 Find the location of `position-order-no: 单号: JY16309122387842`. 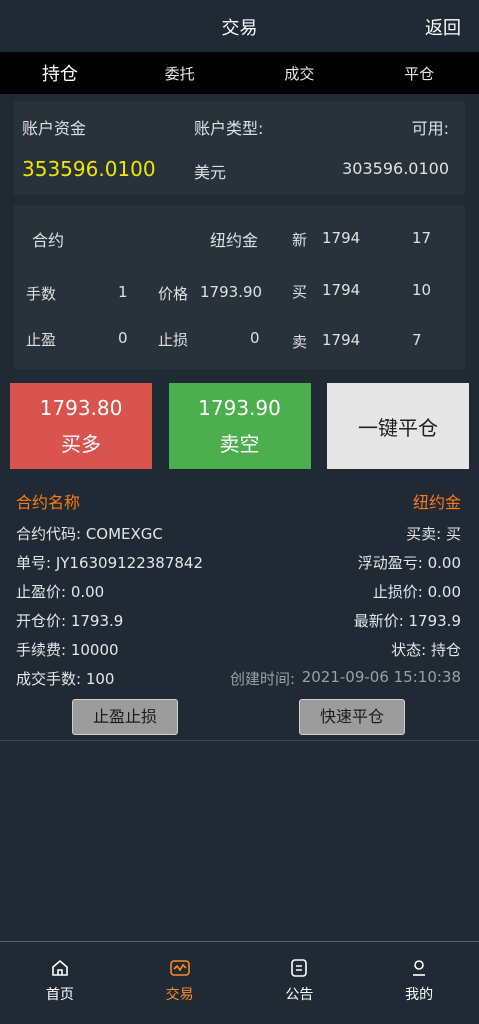

position-order-no: 单号: JY16309122387842 is located at coordinates (110, 563).